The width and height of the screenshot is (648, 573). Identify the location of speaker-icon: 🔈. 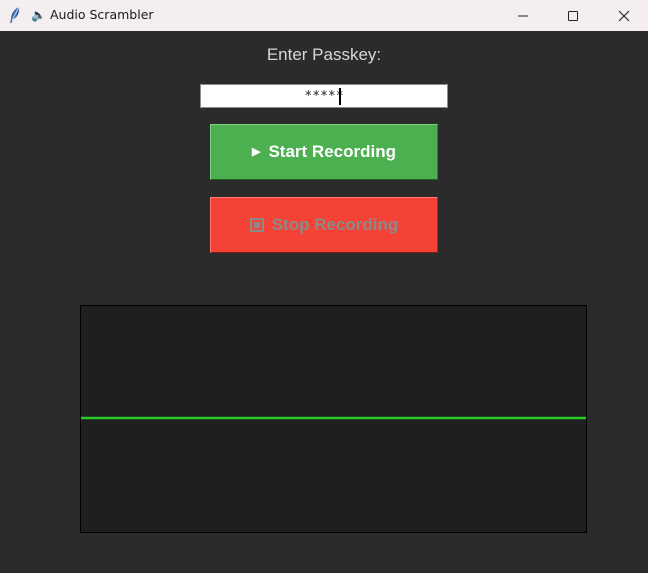
(38, 15).